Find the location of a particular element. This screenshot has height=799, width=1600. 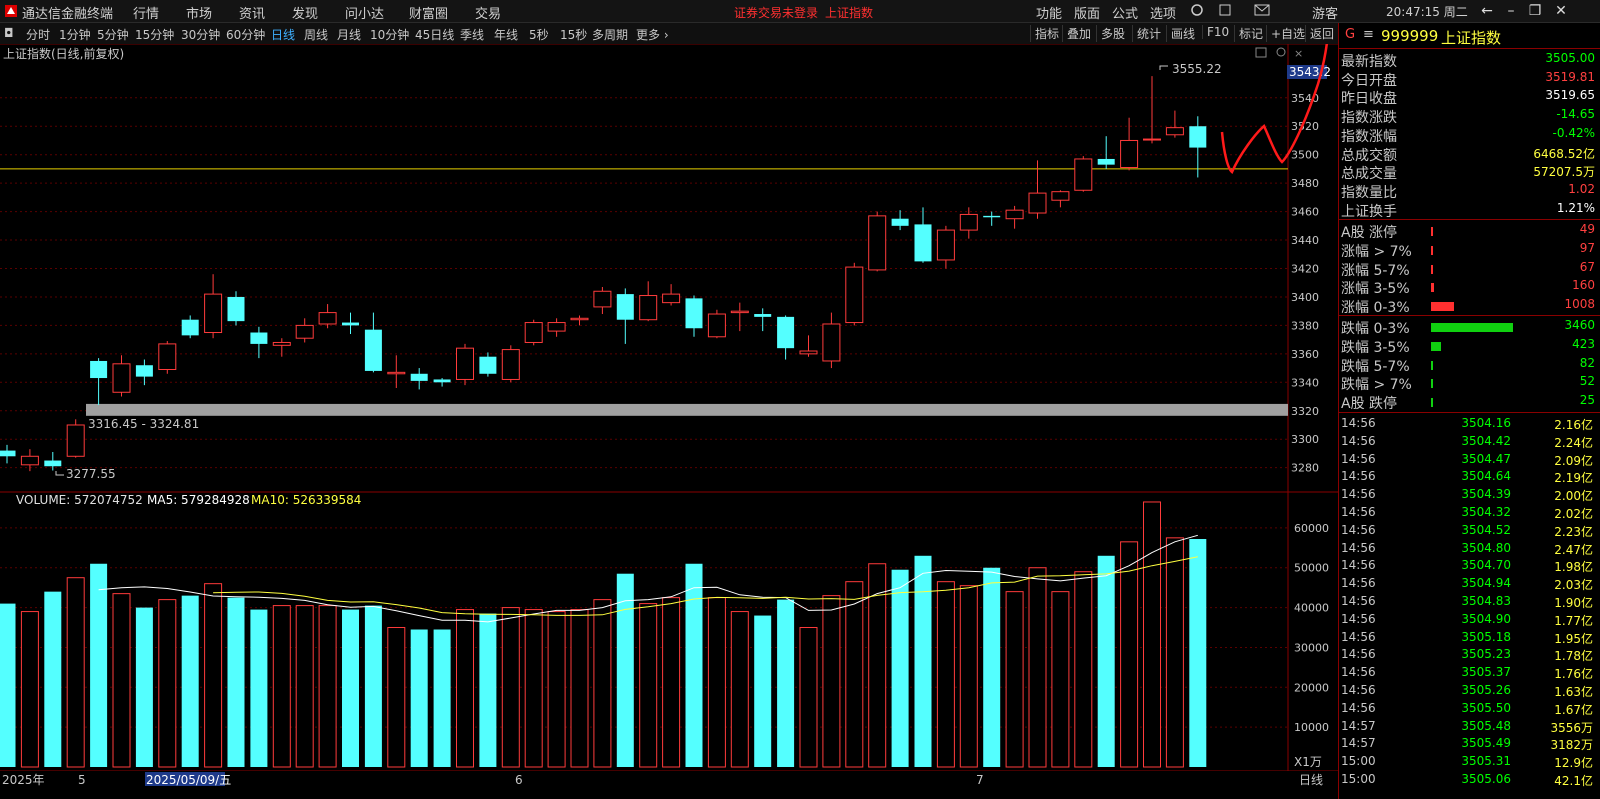

menu-item-formula: 公式 is located at coordinates (1125, 12).